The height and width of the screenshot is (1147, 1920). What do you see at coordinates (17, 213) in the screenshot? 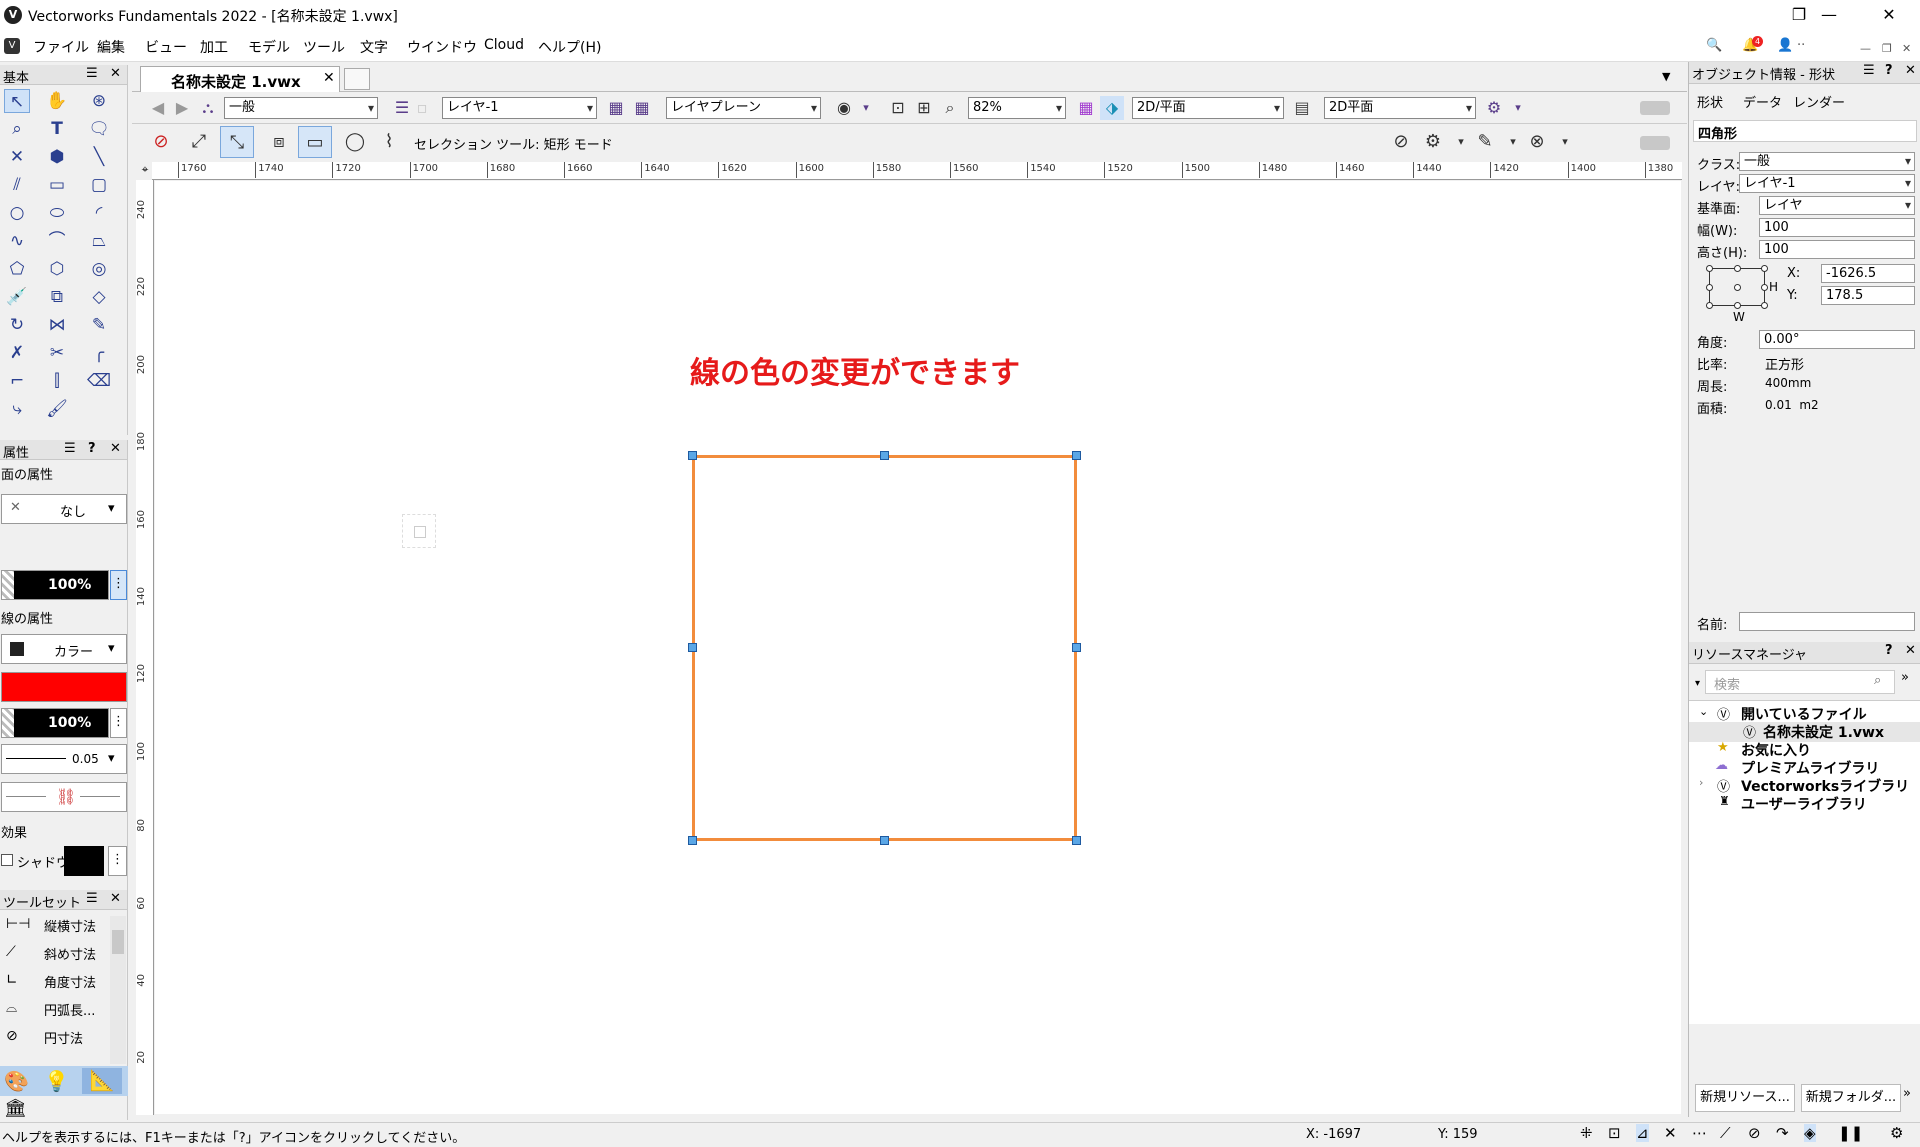
I see `circle-tool-icon: ○` at bounding box center [17, 213].